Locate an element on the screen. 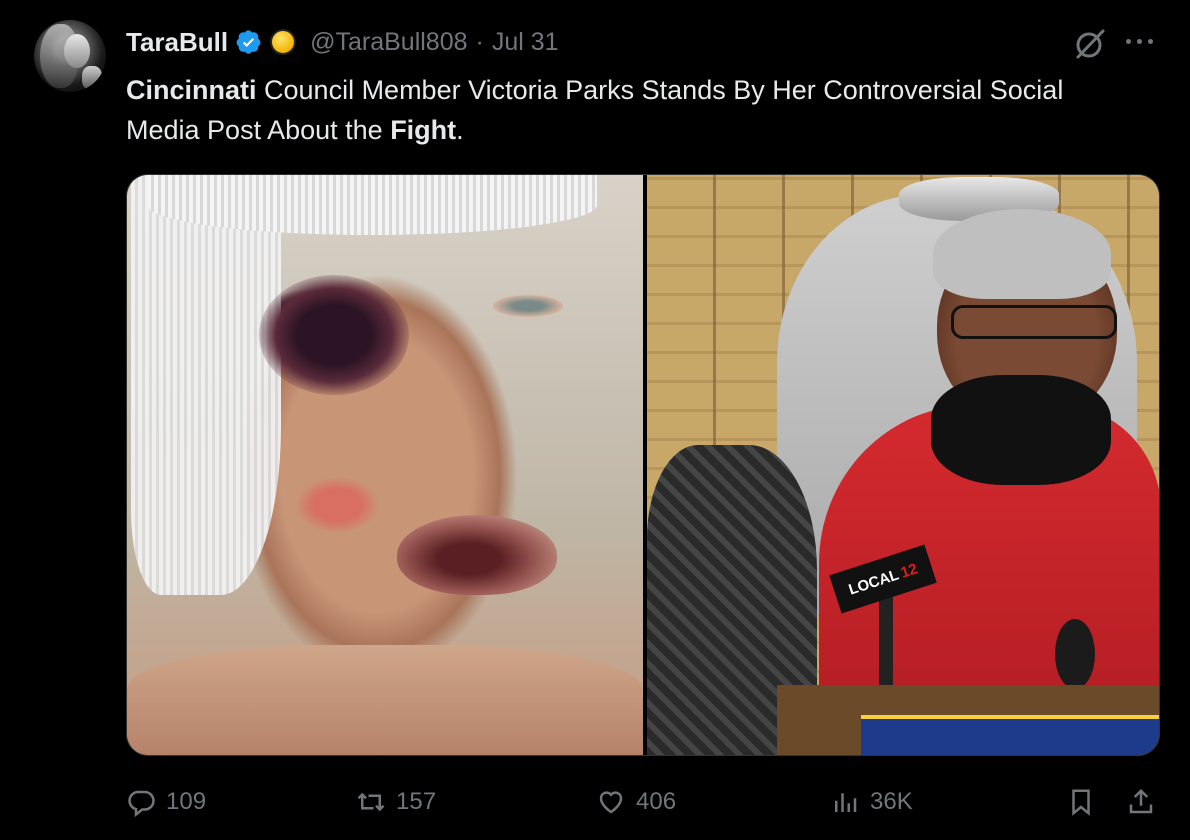 This screenshot has height=840, width=1190. photo-lip is located at coordinates (477, 555).